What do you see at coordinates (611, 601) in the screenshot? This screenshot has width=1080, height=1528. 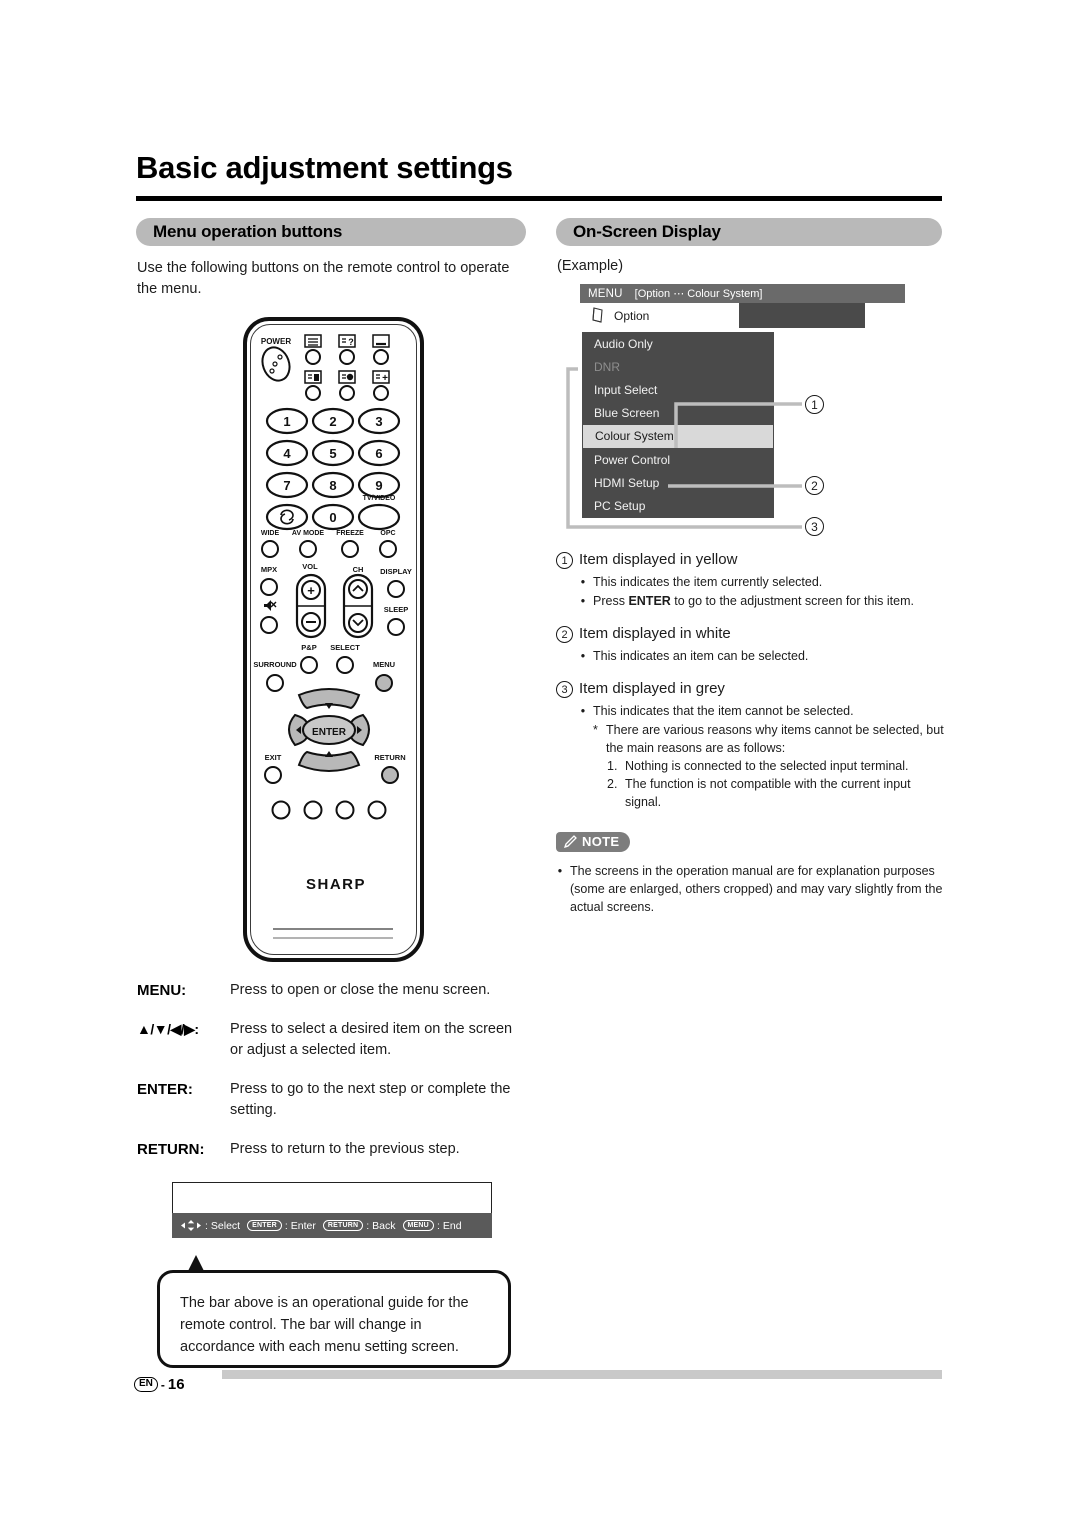 I see `bullet-pre: Press` at bounding box center [611, 601].